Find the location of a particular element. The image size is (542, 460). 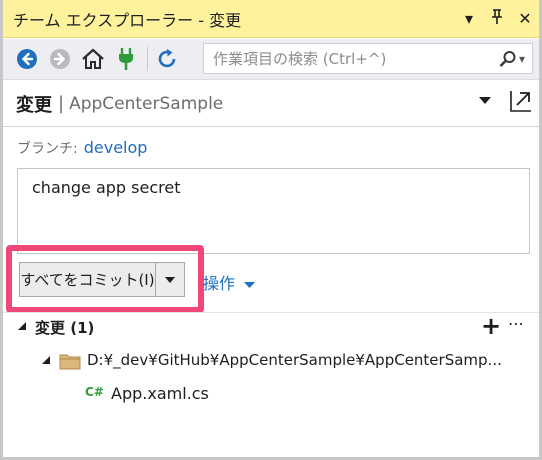

title-bar: チーム エクスプローラー - 変更 ▾ ✕ is located at coordinates (271, 19).